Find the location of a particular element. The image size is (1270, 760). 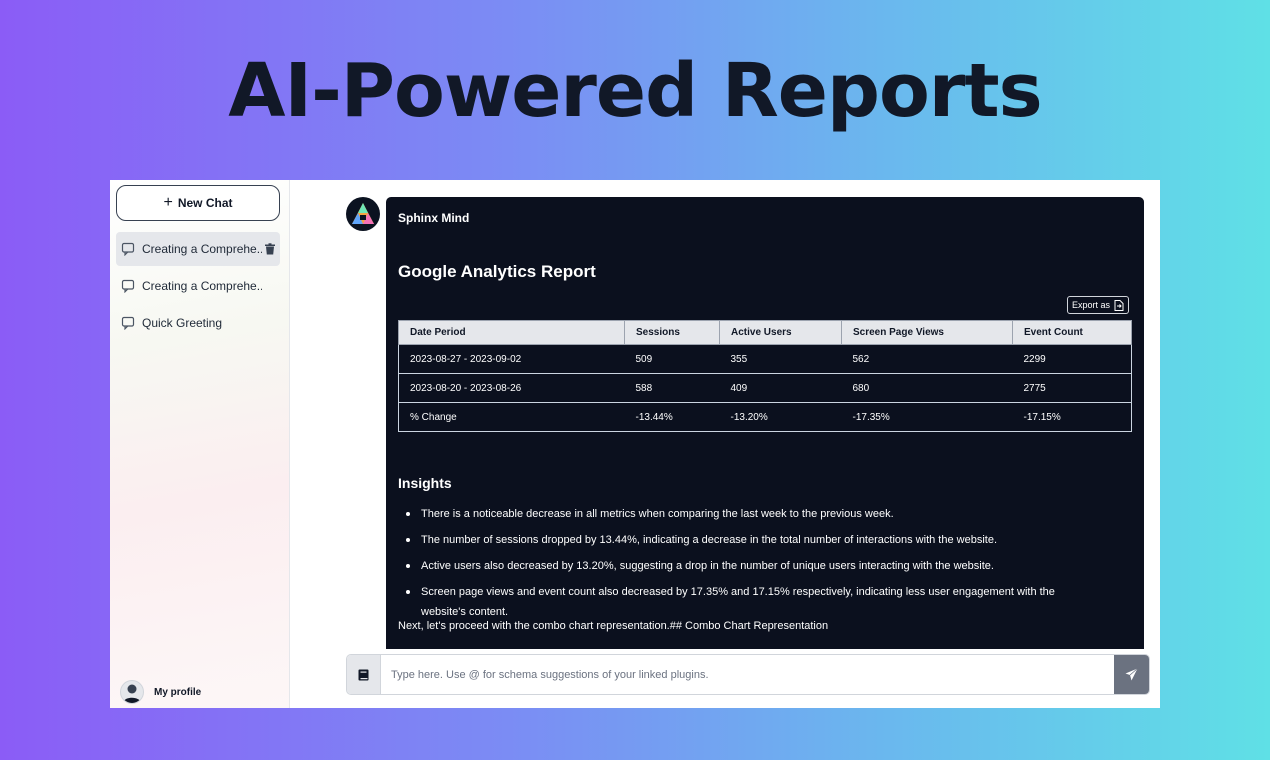

table-cell: 409 is located at coordinates (780, 388).